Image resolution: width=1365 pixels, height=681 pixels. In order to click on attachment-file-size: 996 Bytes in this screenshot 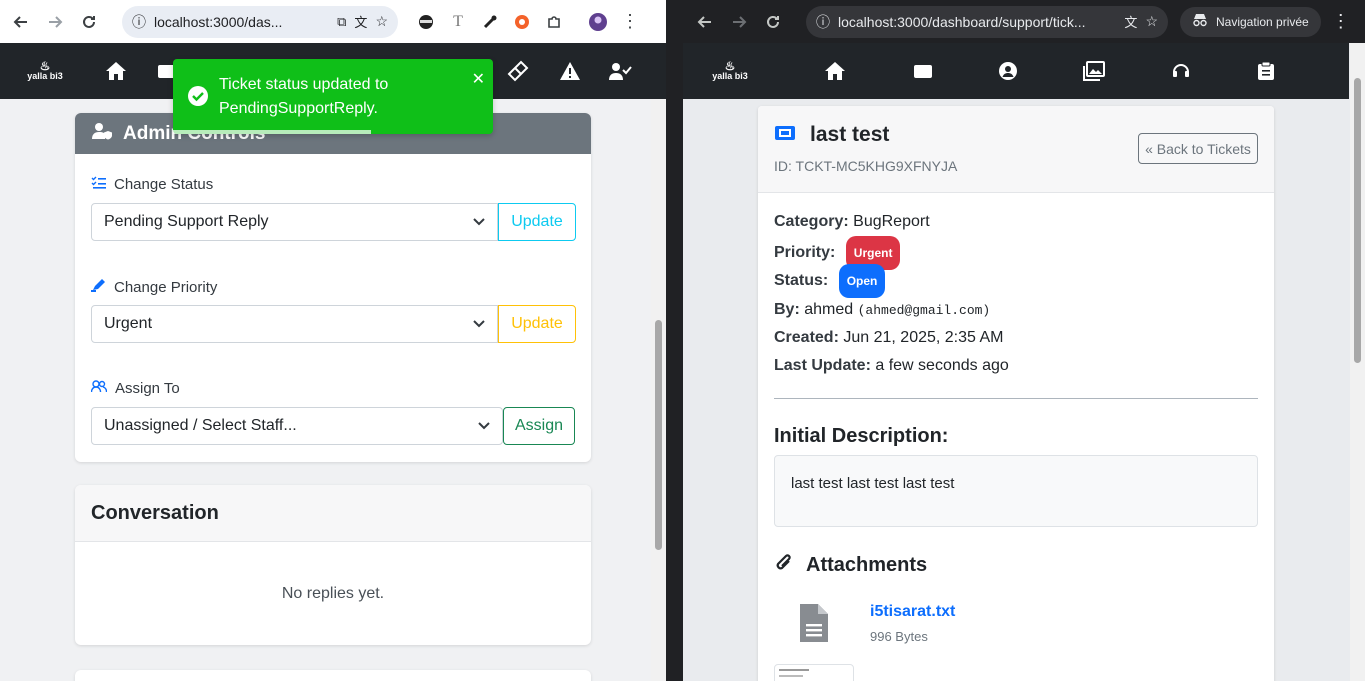, I will do `click(899, 636)`.